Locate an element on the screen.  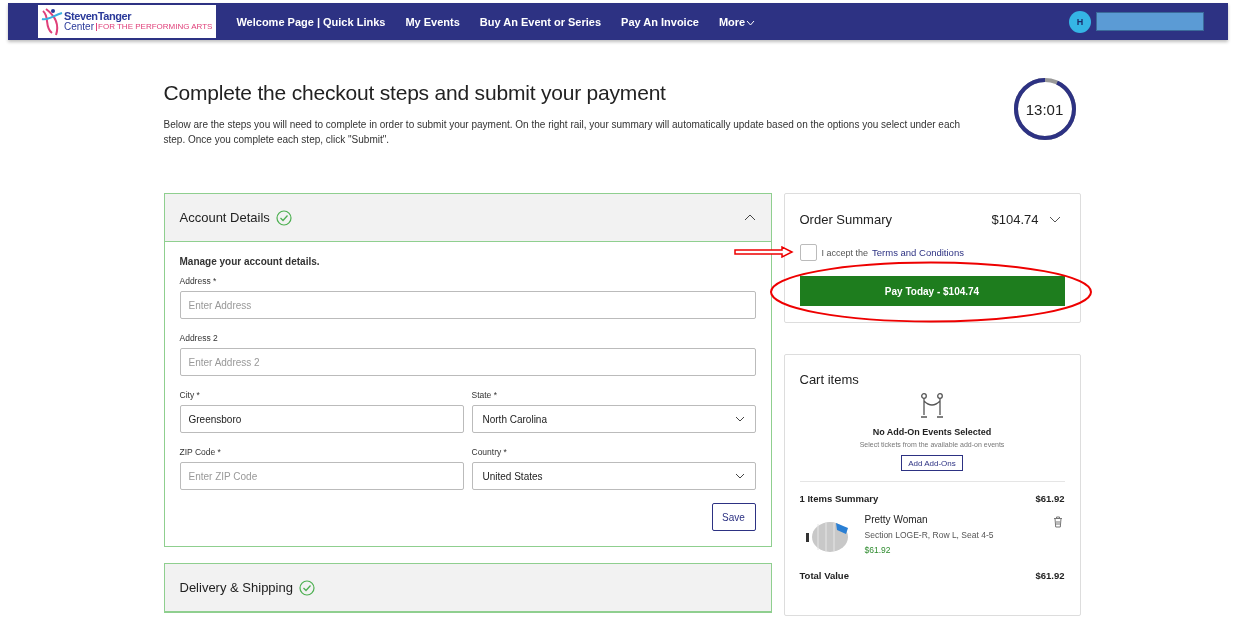
dropdown-field: United States is located at coordinates (613, 476).